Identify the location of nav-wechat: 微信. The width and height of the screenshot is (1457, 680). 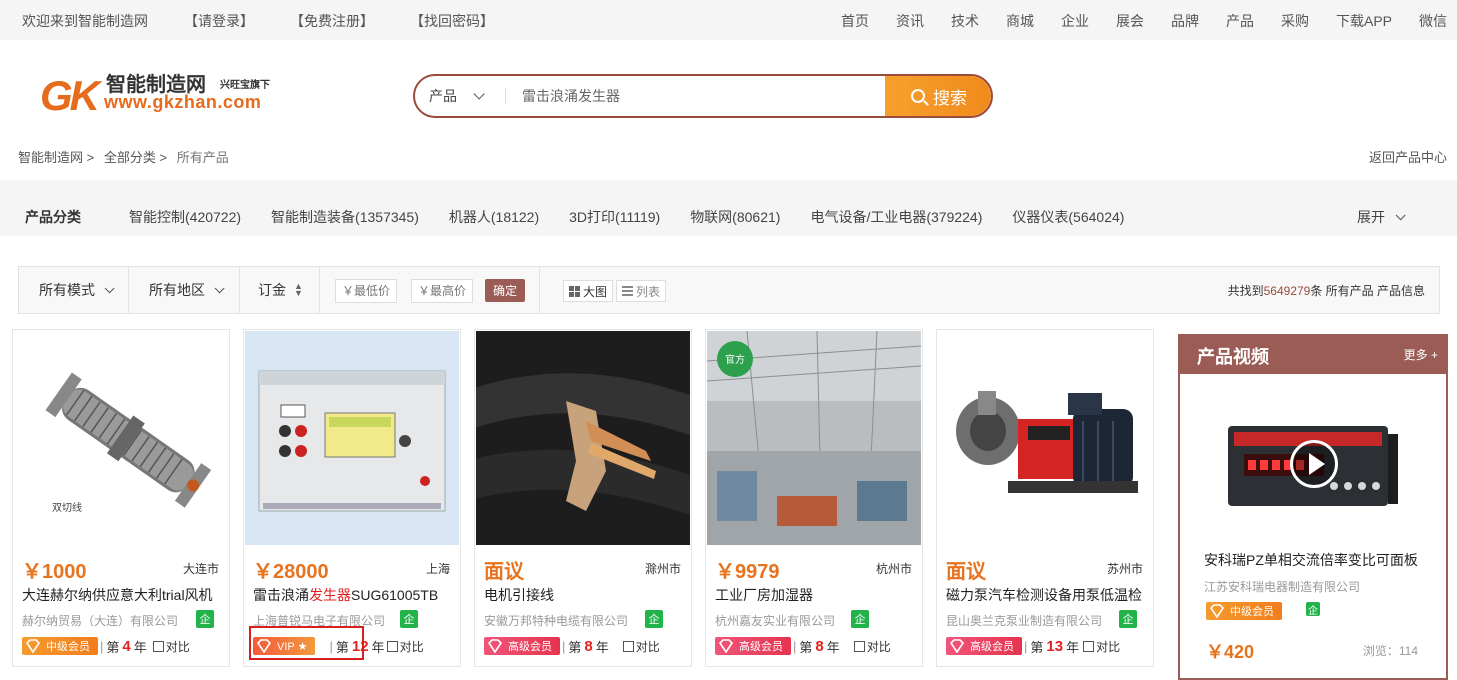
(1433, 21).